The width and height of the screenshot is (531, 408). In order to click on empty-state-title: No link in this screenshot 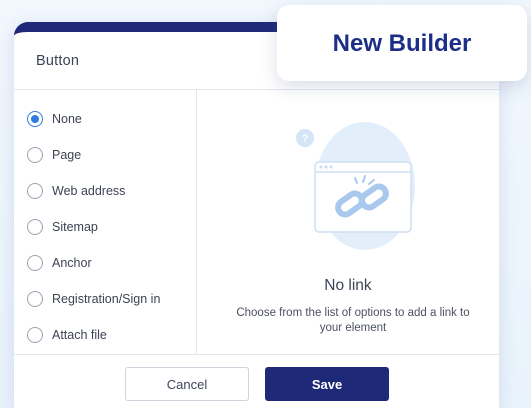, I will do `click(348, 285)`.